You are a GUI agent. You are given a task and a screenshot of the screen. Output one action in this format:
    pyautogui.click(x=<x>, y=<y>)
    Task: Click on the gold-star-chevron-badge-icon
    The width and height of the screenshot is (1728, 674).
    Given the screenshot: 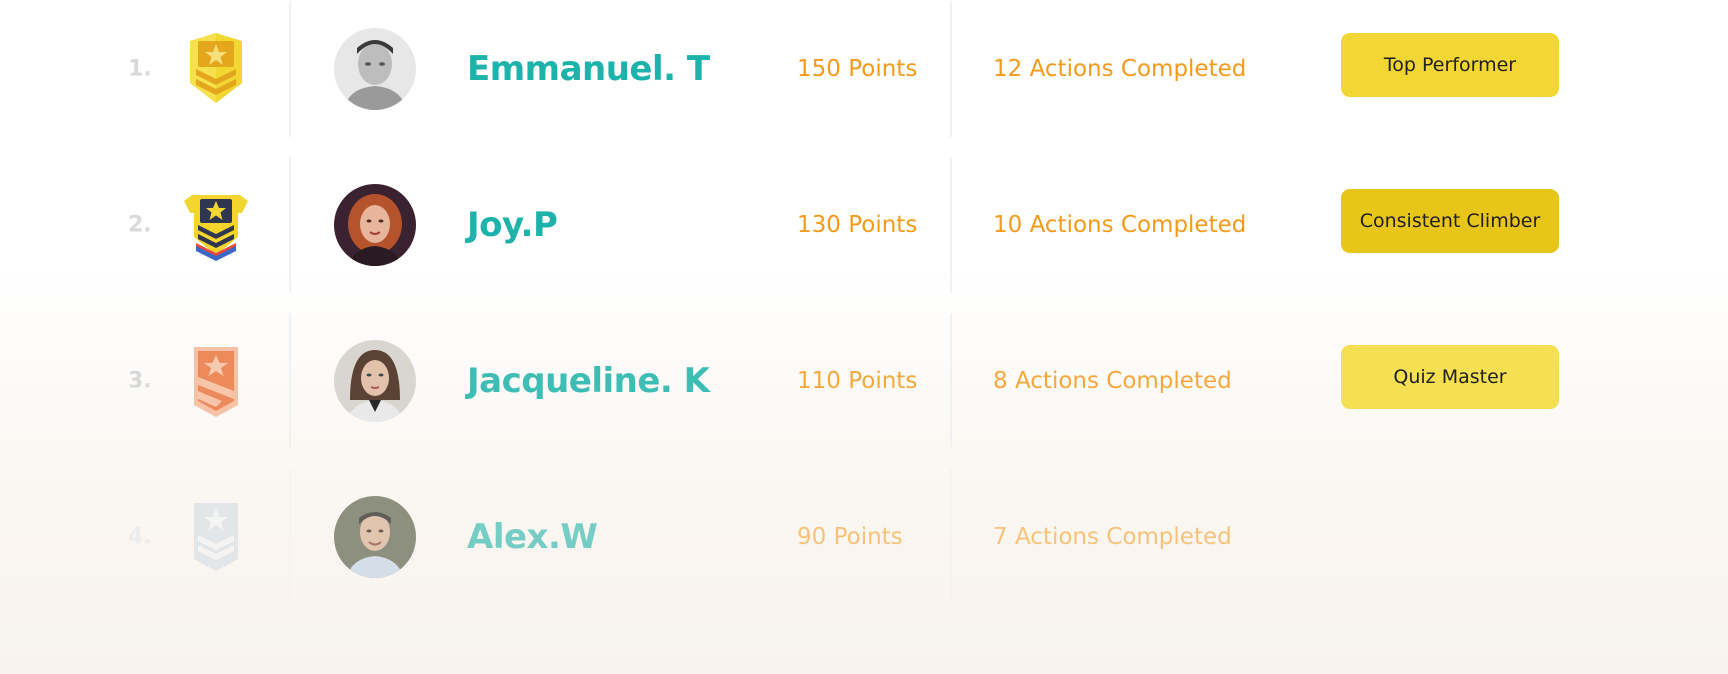 What is the action you would take?
    pyautogui.click(x=216, y=69)
    